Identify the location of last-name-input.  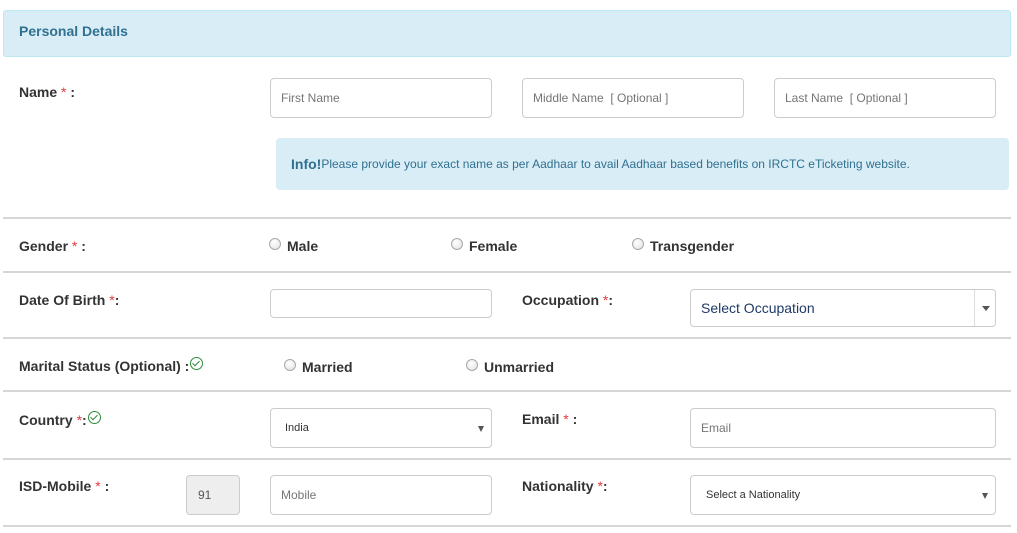
(885, 98).